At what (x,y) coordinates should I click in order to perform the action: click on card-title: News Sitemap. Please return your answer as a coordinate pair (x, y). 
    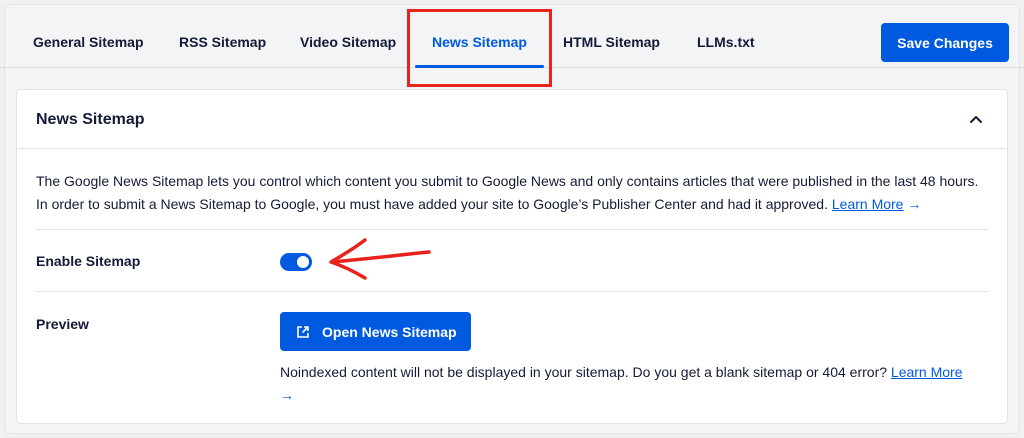
    Looking at the image, I should click on (90, 119).